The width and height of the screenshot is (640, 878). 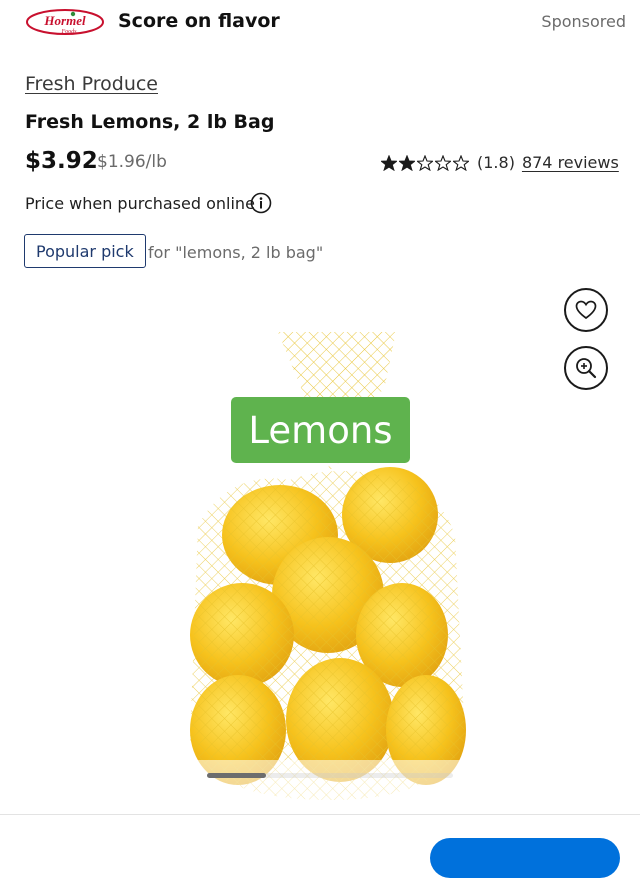 I want to click on hormel-logo: Hormel Foods, so click(x=65, y=22).